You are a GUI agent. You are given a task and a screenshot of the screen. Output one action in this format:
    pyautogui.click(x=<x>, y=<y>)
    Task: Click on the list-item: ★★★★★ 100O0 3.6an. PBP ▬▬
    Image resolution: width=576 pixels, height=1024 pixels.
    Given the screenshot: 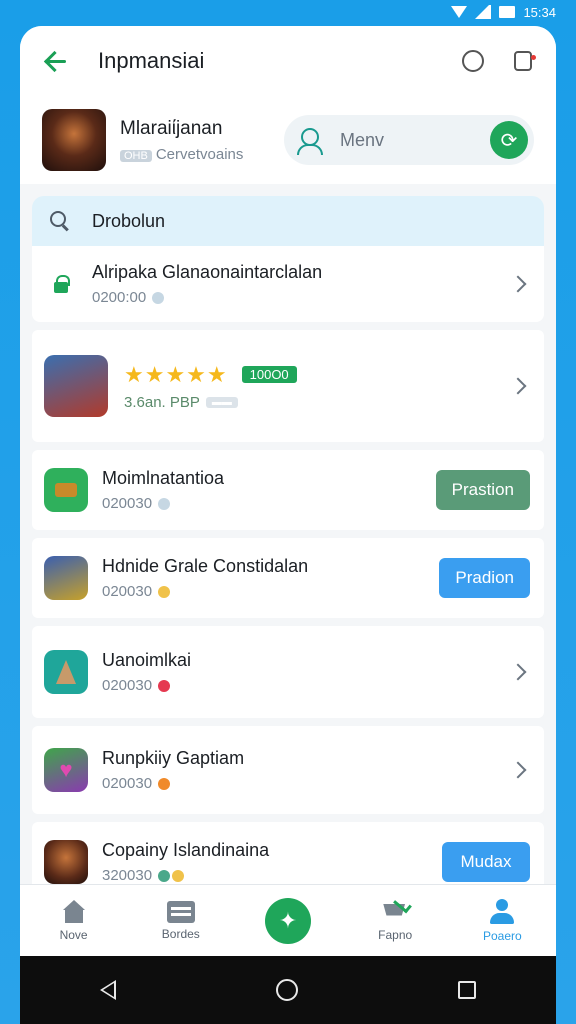 What is the action you would take?
    pyautogui.click(x=288, y=386)
    